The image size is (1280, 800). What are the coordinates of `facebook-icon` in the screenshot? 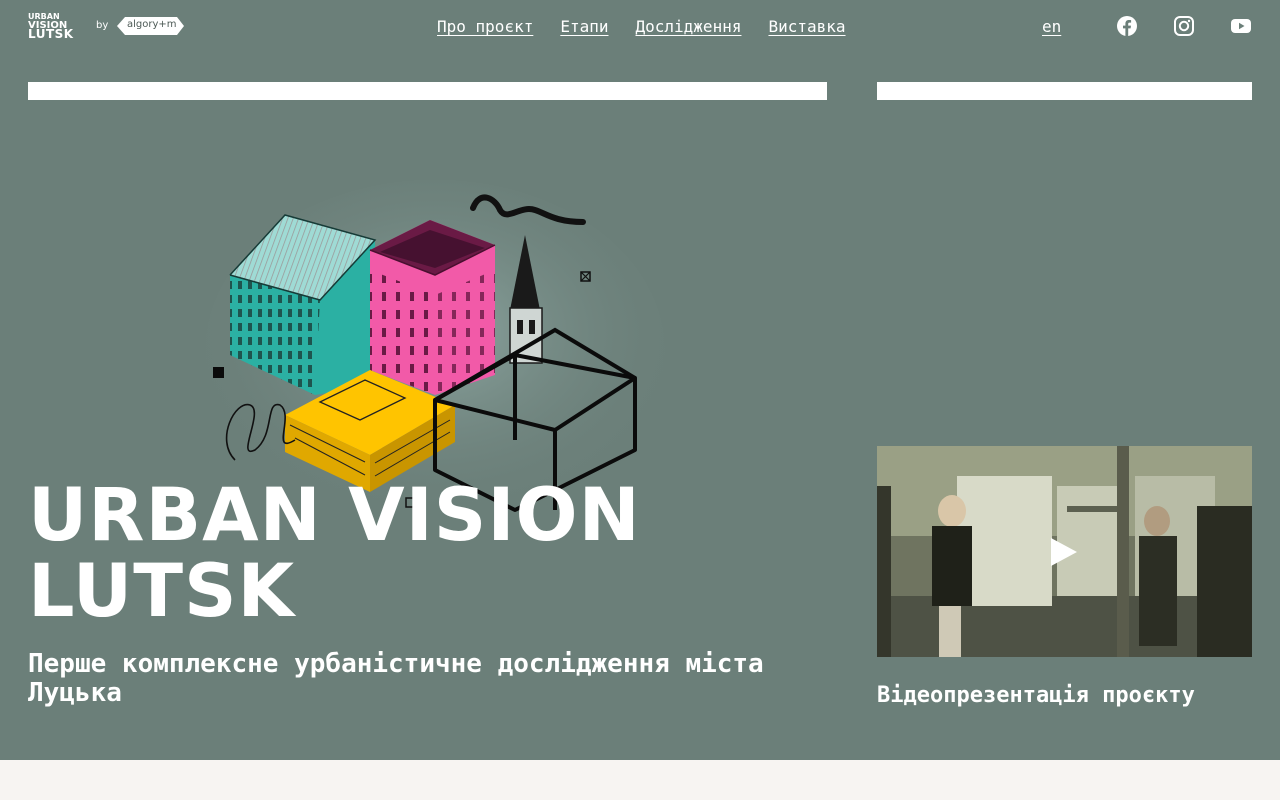 It's located at (1127, 26).